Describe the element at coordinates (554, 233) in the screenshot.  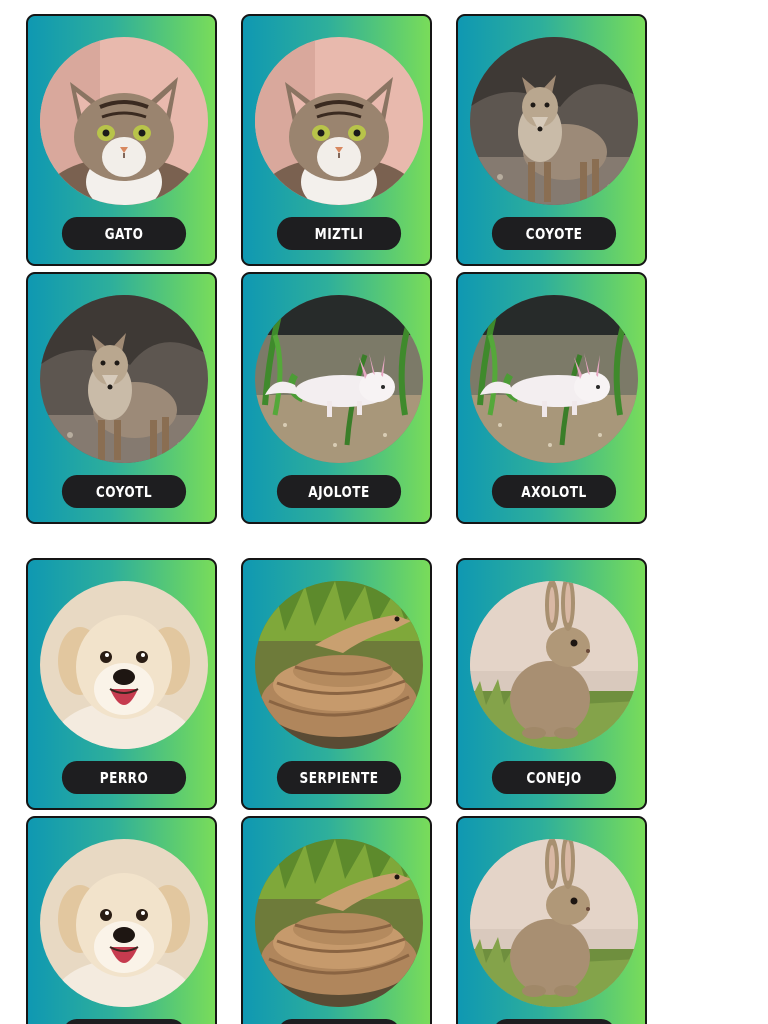
I see `card-label: COYOTE` at that location.